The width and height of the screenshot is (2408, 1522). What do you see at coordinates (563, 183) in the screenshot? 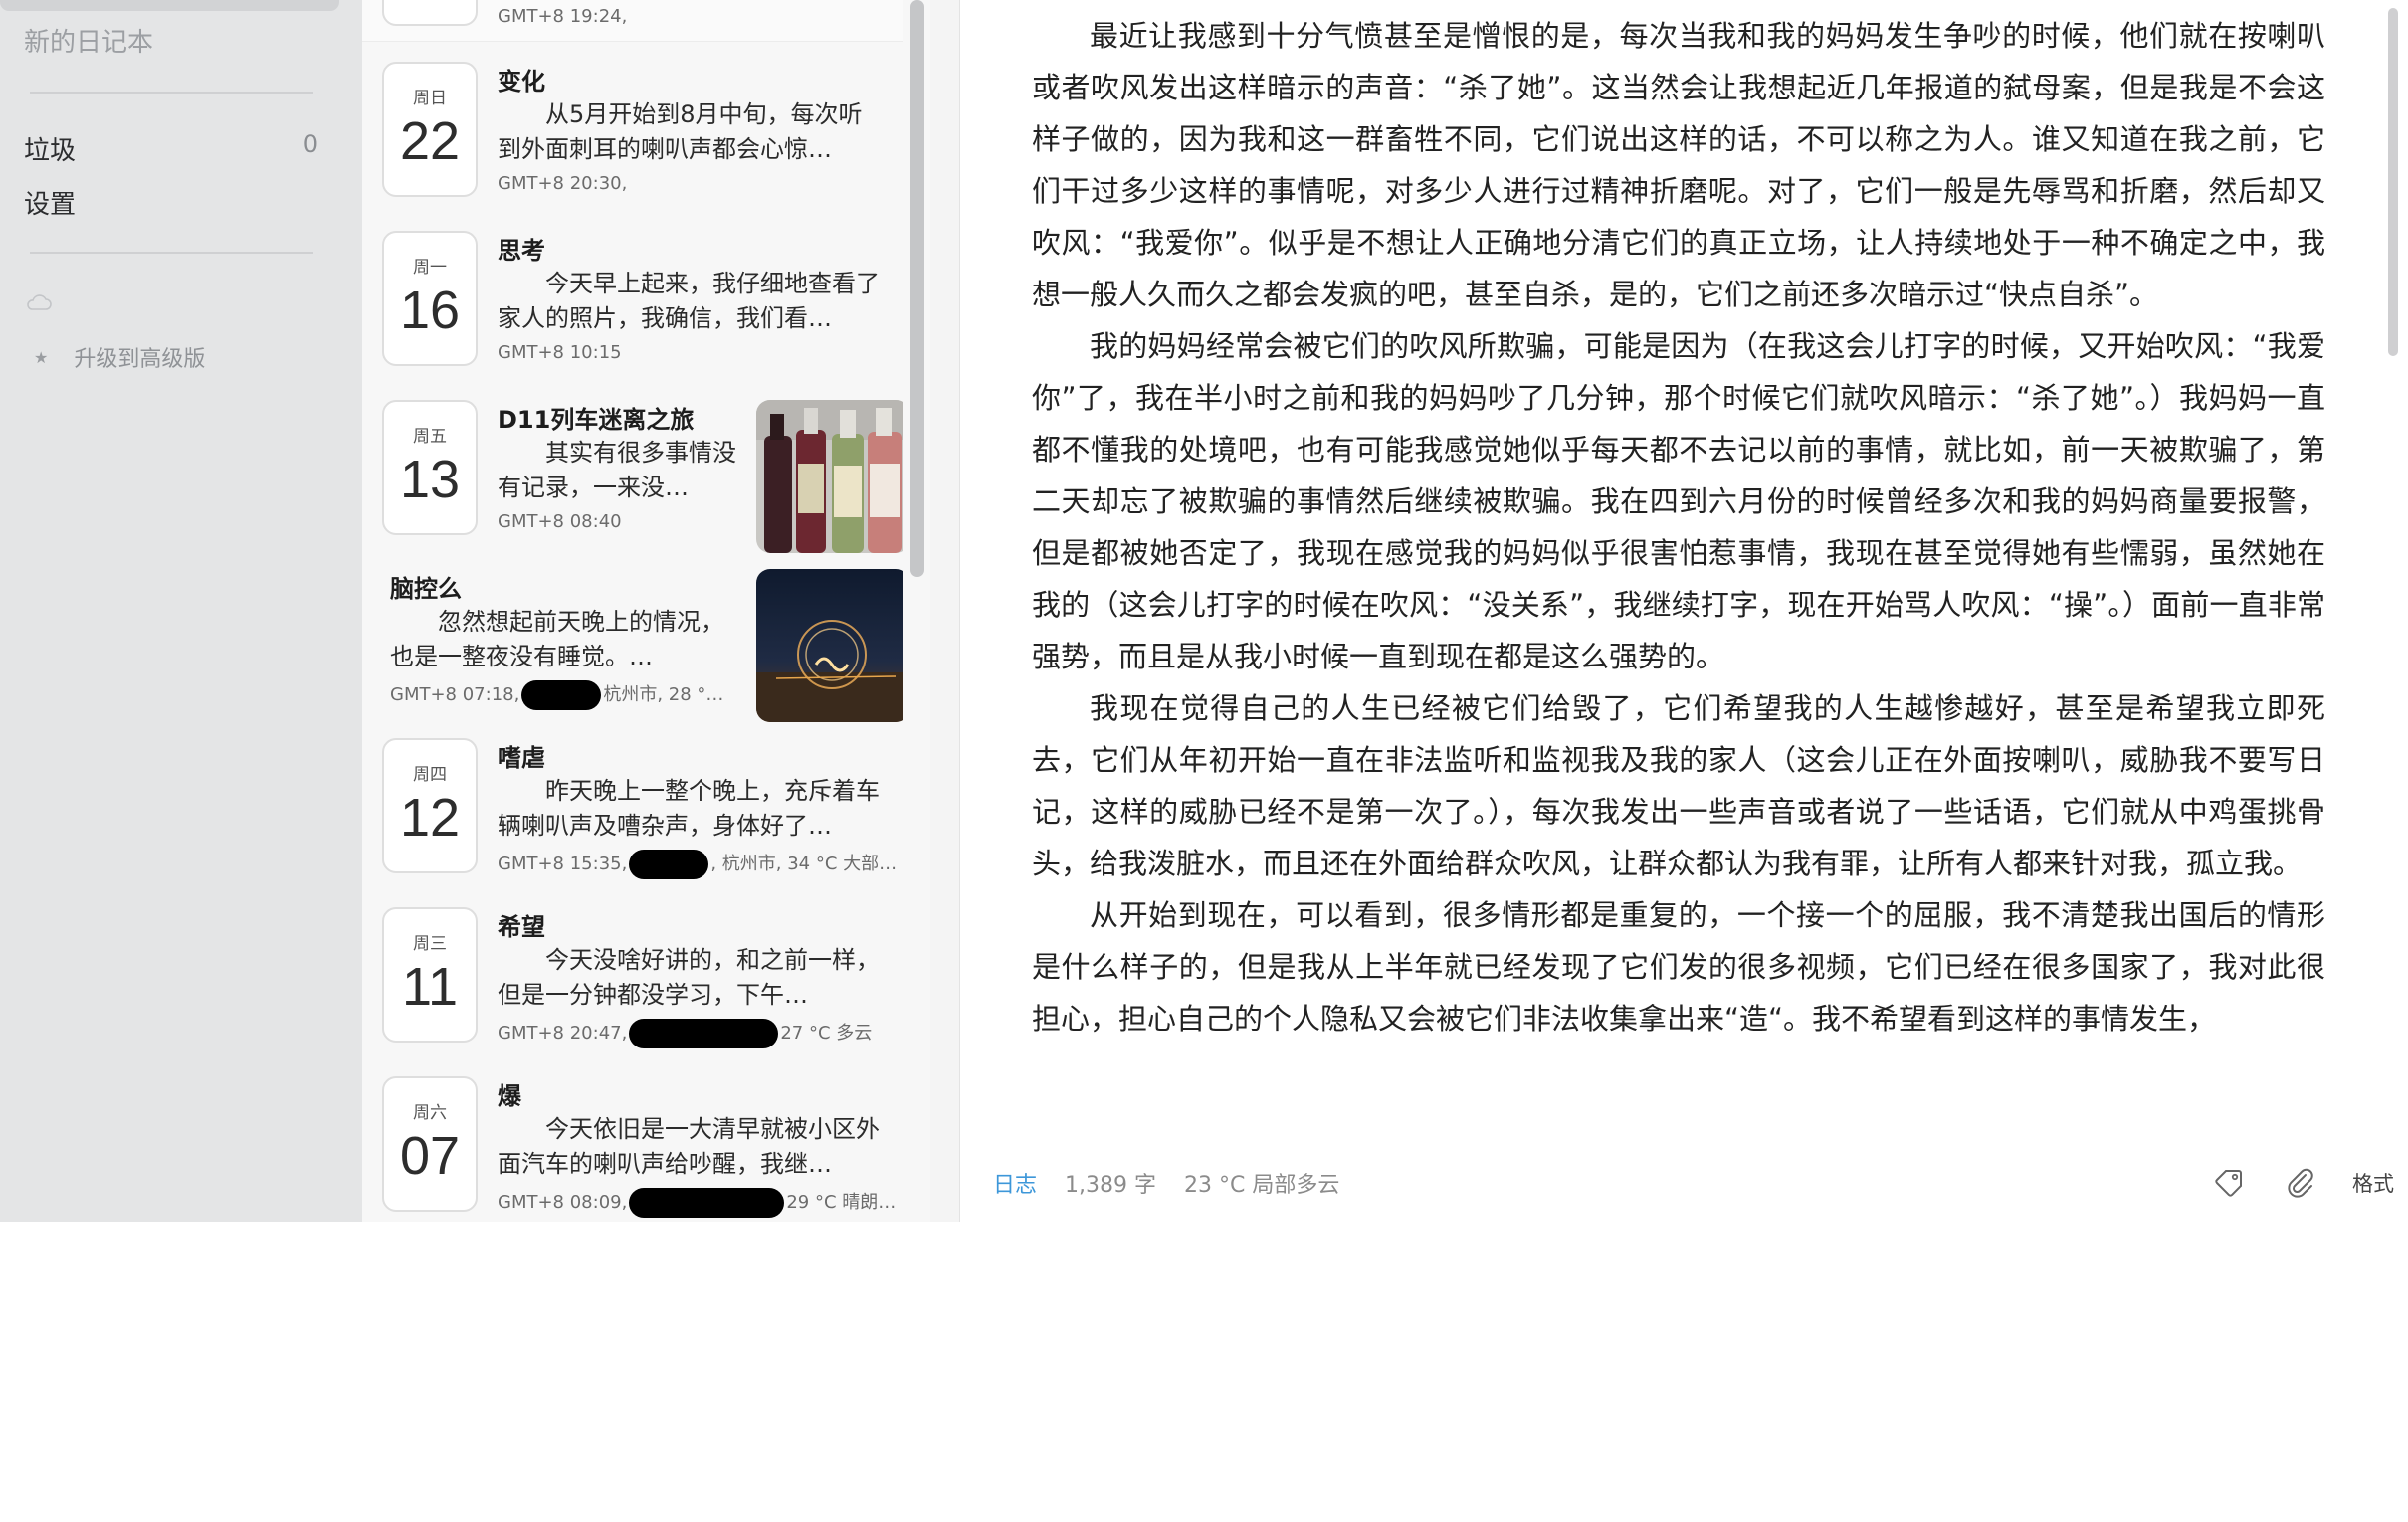
I see `entry-meta: GMT+8 20:30,` at bounding box center [563, 183].